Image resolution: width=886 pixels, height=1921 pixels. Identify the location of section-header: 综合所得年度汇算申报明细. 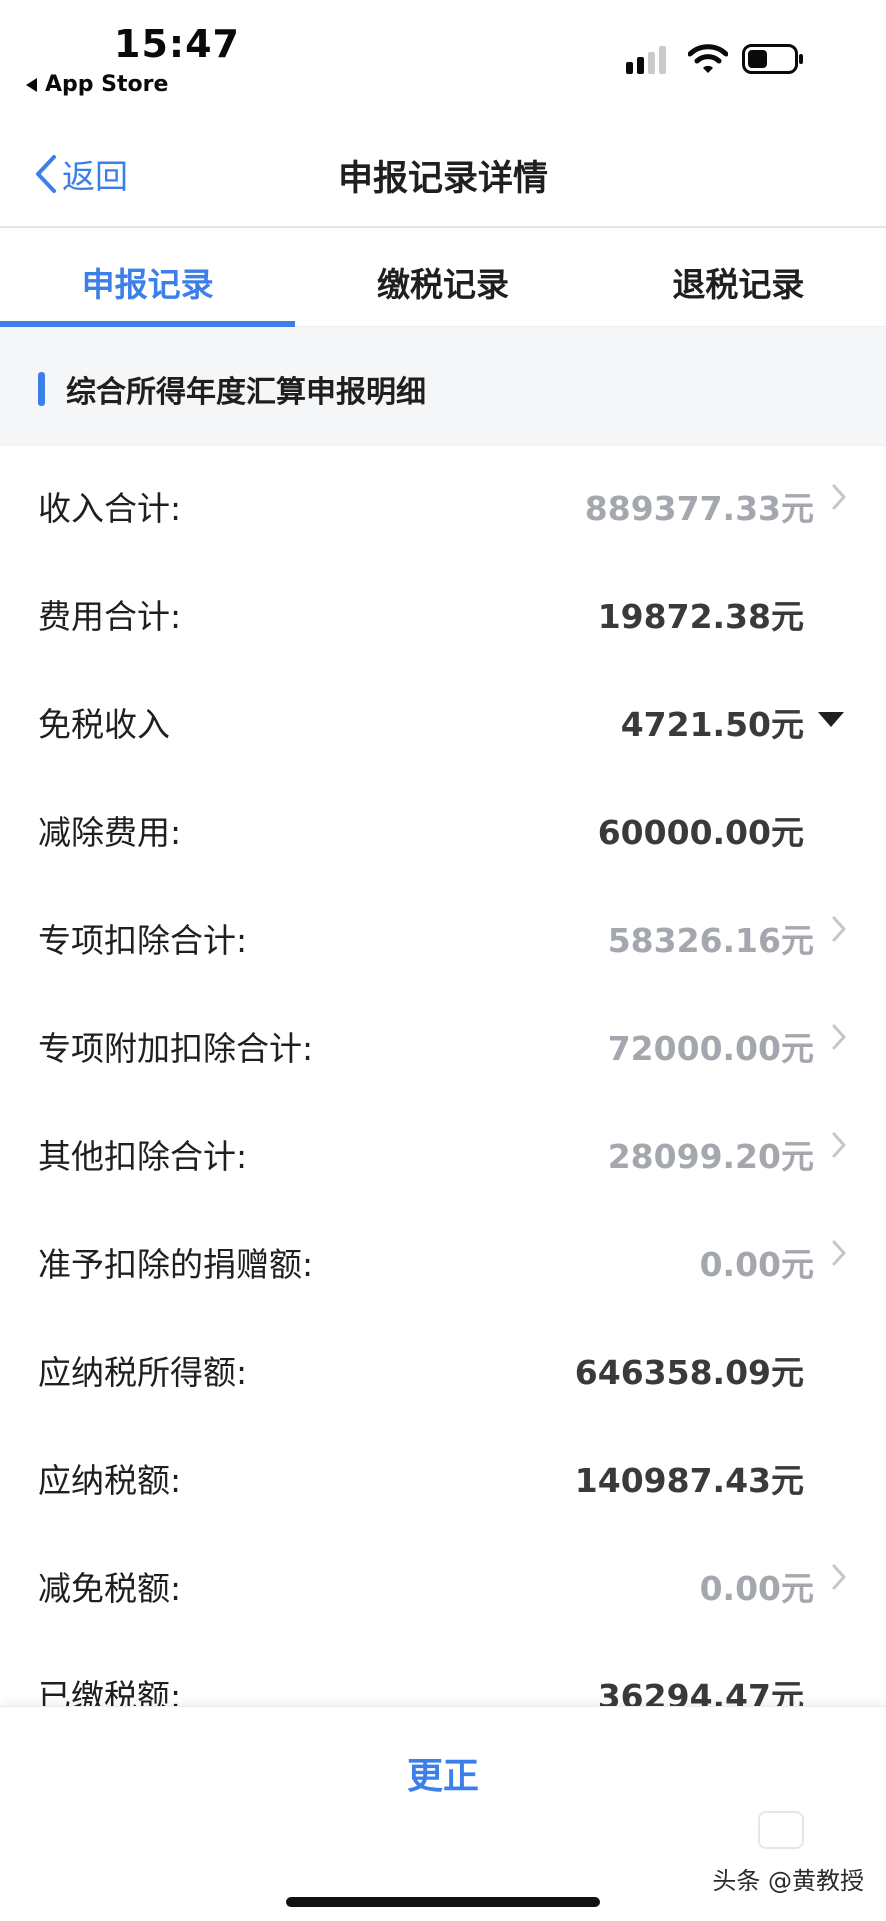
(443, 386).